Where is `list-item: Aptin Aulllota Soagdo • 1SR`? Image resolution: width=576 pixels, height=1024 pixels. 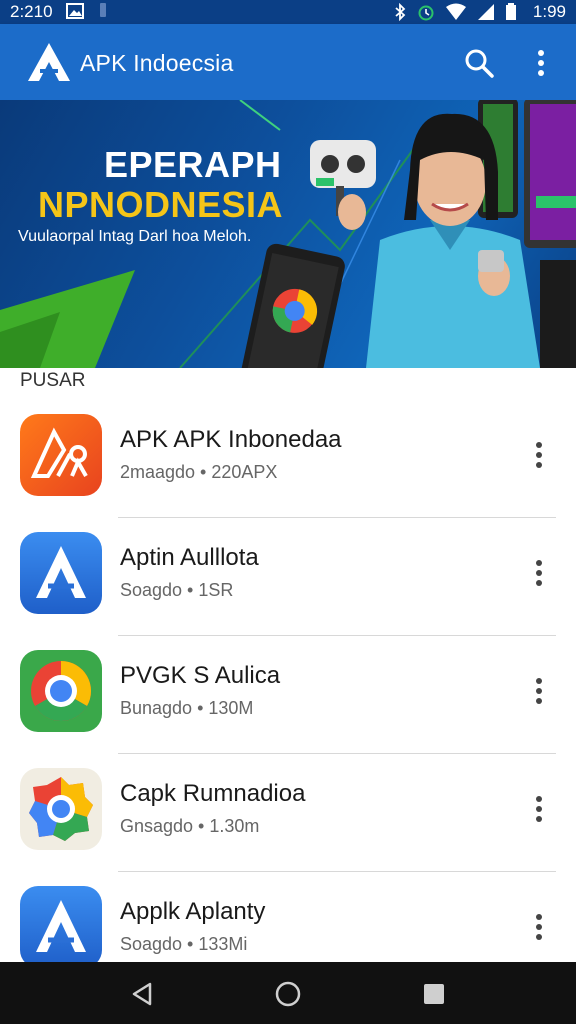
list-item: Aptin Aulllota Soagdo • 1SR is located at coordinates (288, 577).